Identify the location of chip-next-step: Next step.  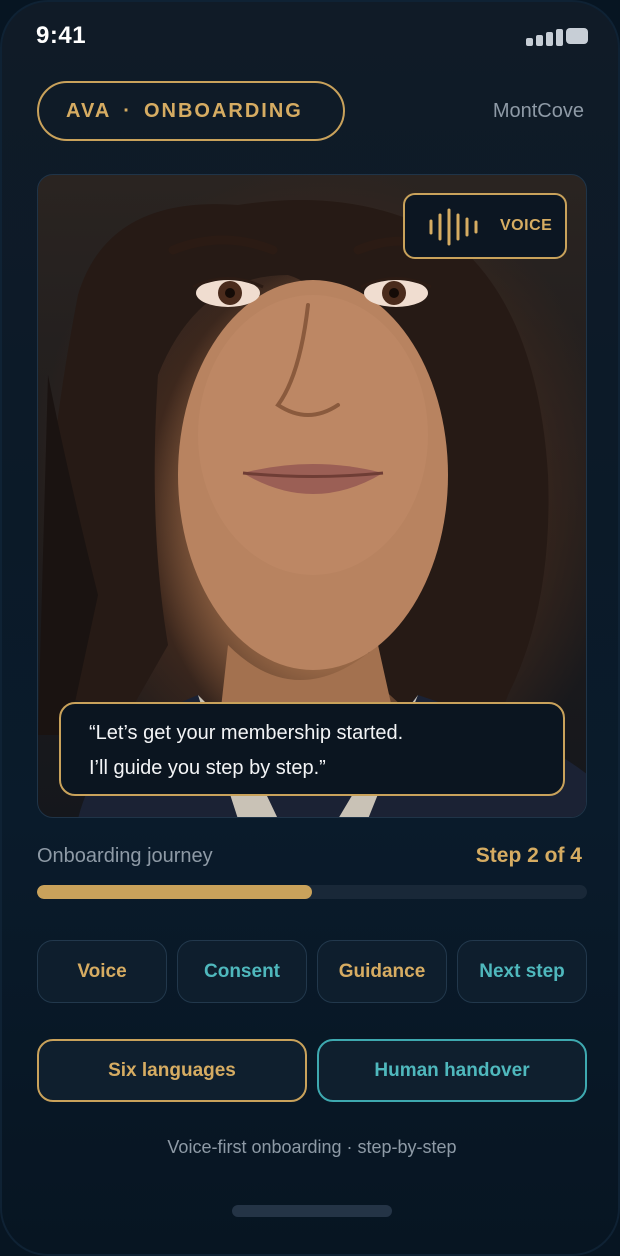
(522, 971).